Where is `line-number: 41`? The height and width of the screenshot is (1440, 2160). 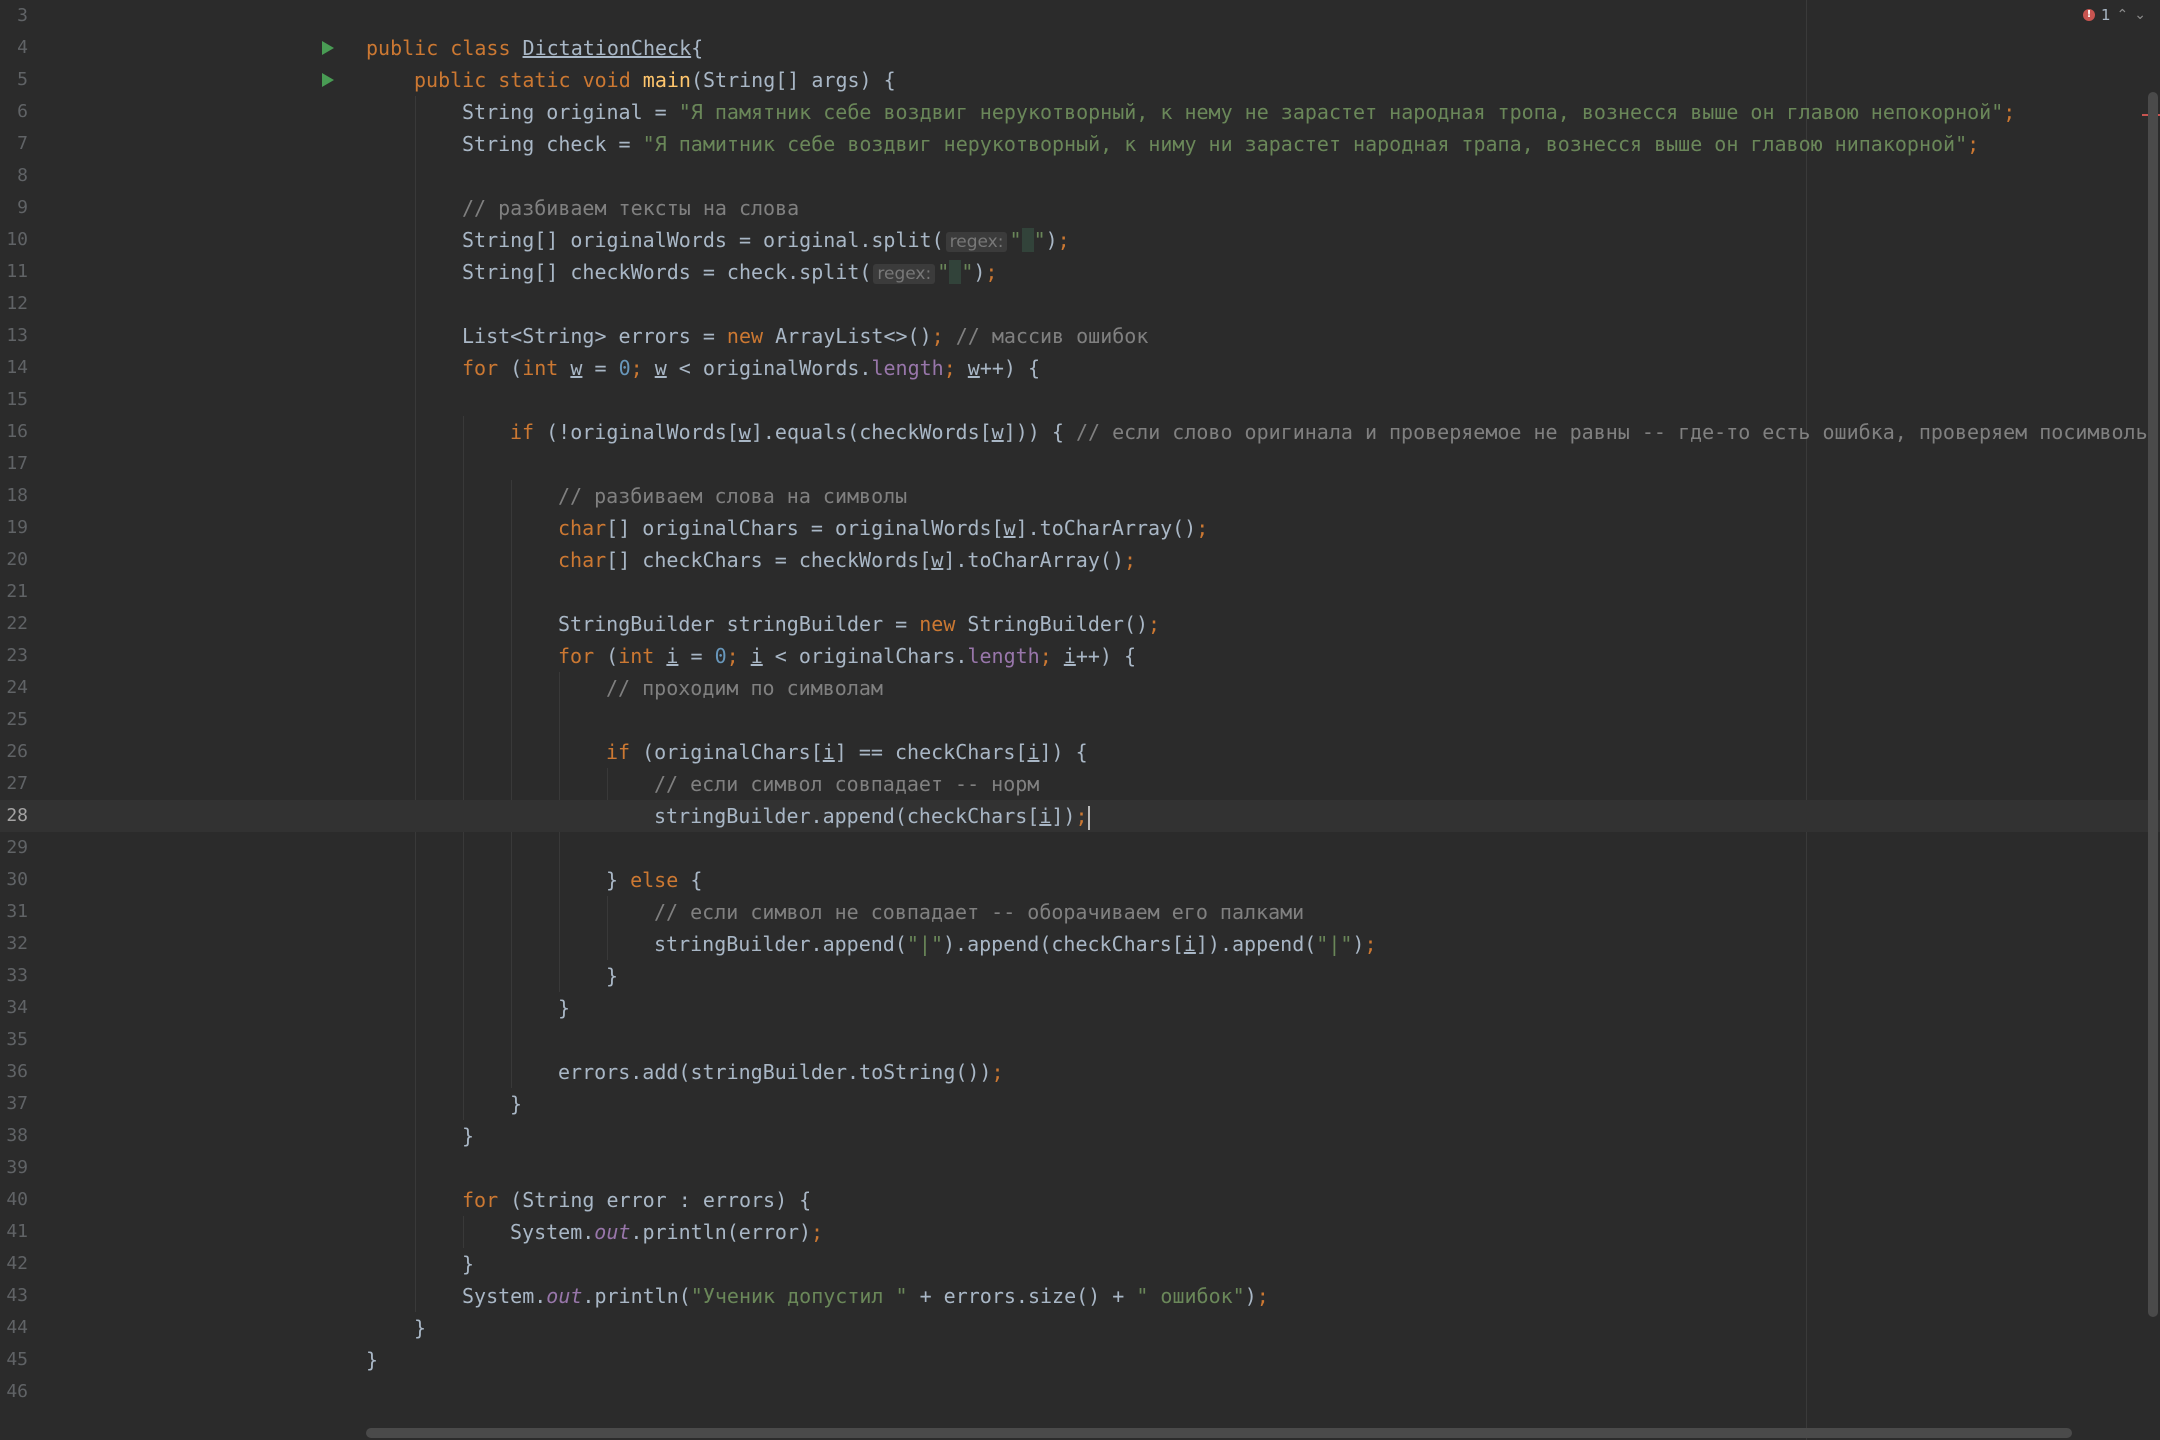
line-number: 41 is located at coordinates (14, 1232).